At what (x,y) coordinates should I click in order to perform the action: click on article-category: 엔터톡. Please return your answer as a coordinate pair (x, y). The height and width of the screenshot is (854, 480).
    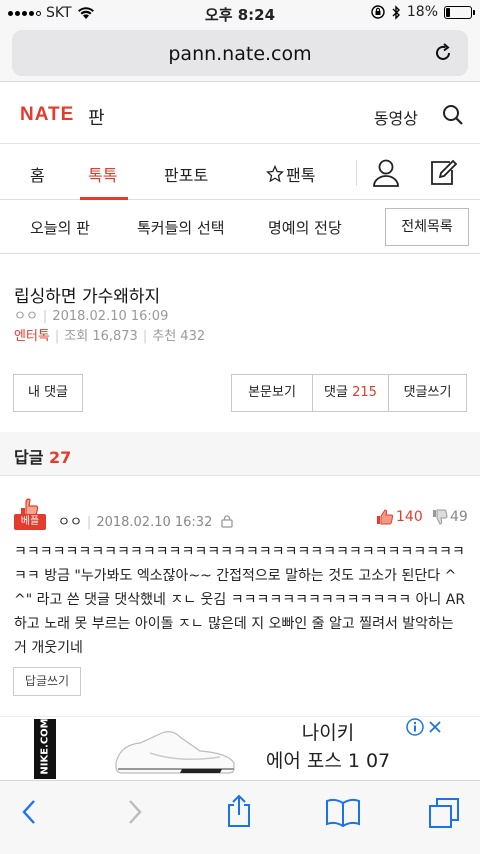
    Looking at the image, I should click on (32, 336).